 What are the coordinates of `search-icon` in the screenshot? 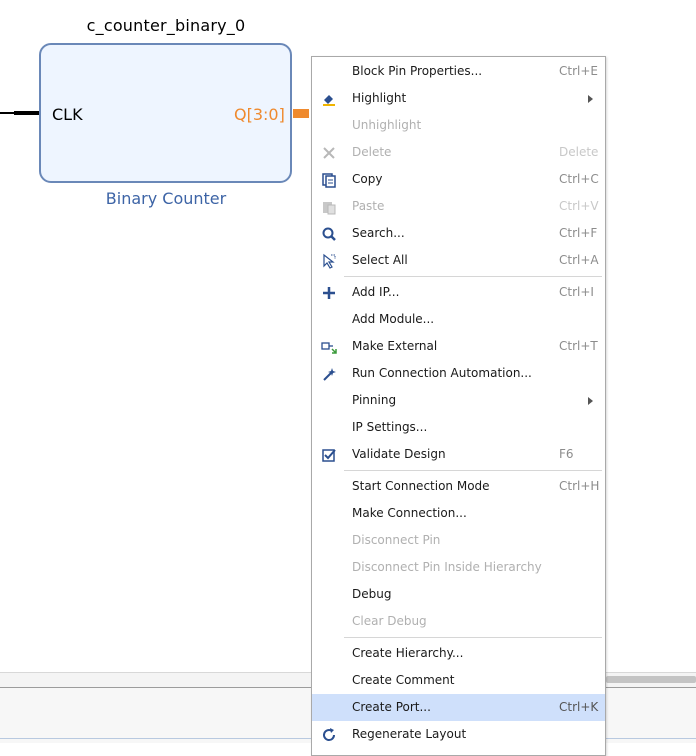 It's located at (329, 234).